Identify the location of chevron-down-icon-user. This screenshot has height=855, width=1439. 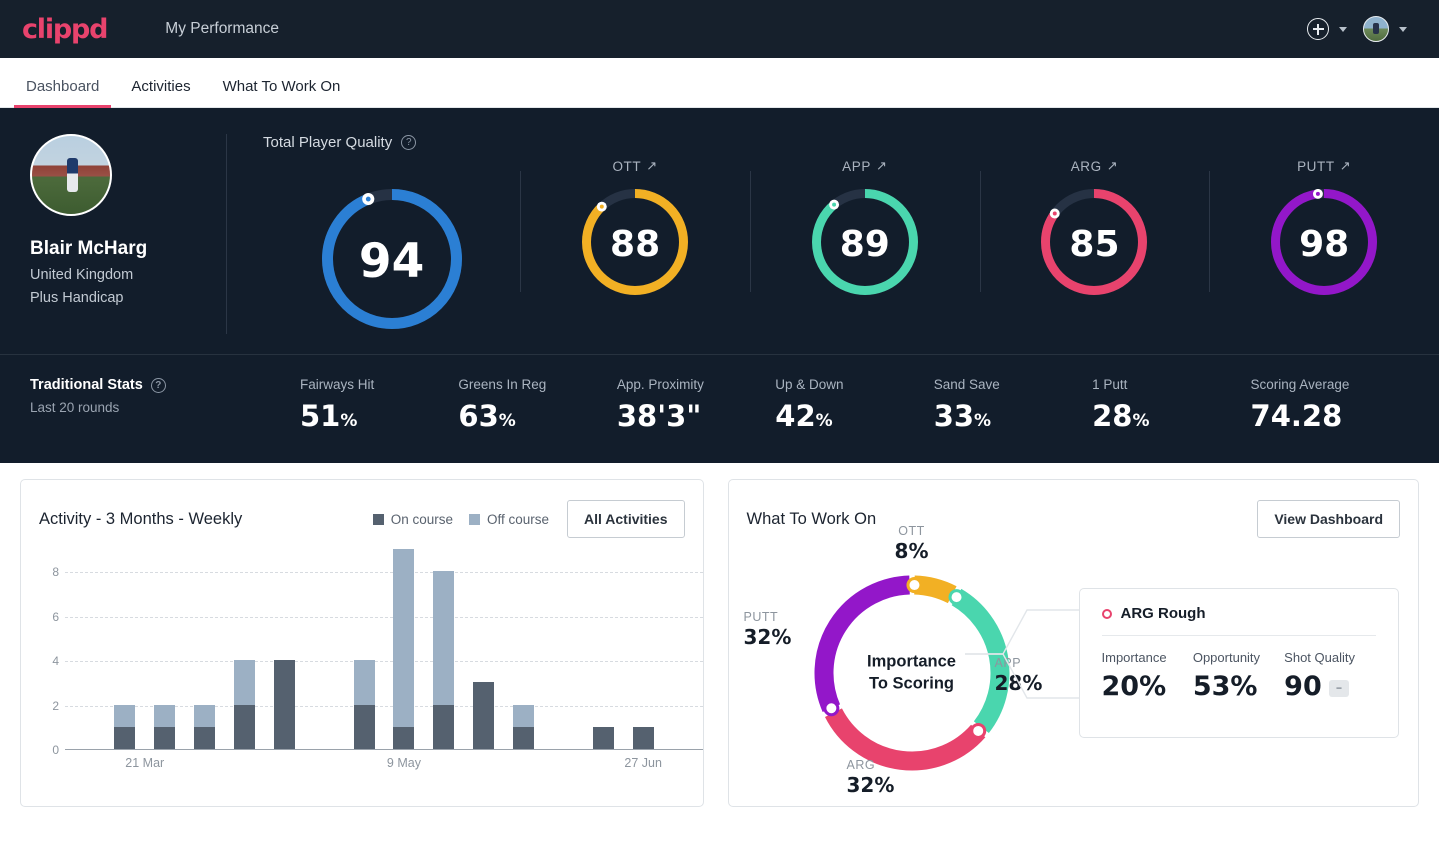
(1403, 29).